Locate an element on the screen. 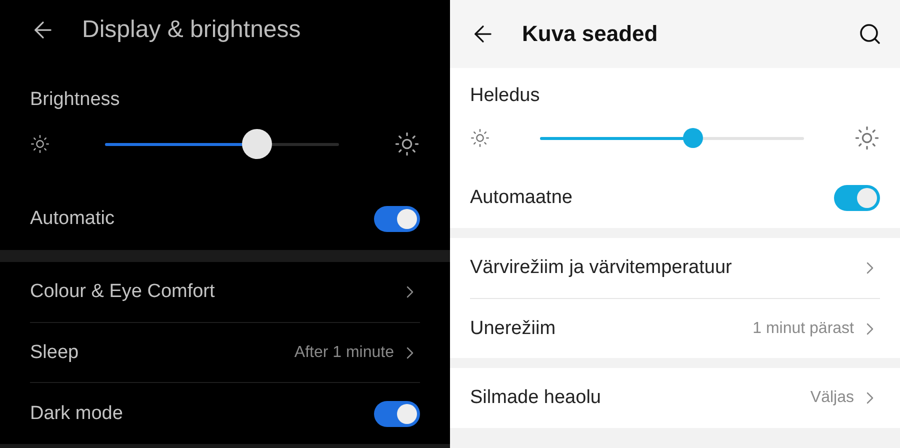 This screenshot has width=900, height=448. slider-label: Heledus is located at coordinates (505, 96).